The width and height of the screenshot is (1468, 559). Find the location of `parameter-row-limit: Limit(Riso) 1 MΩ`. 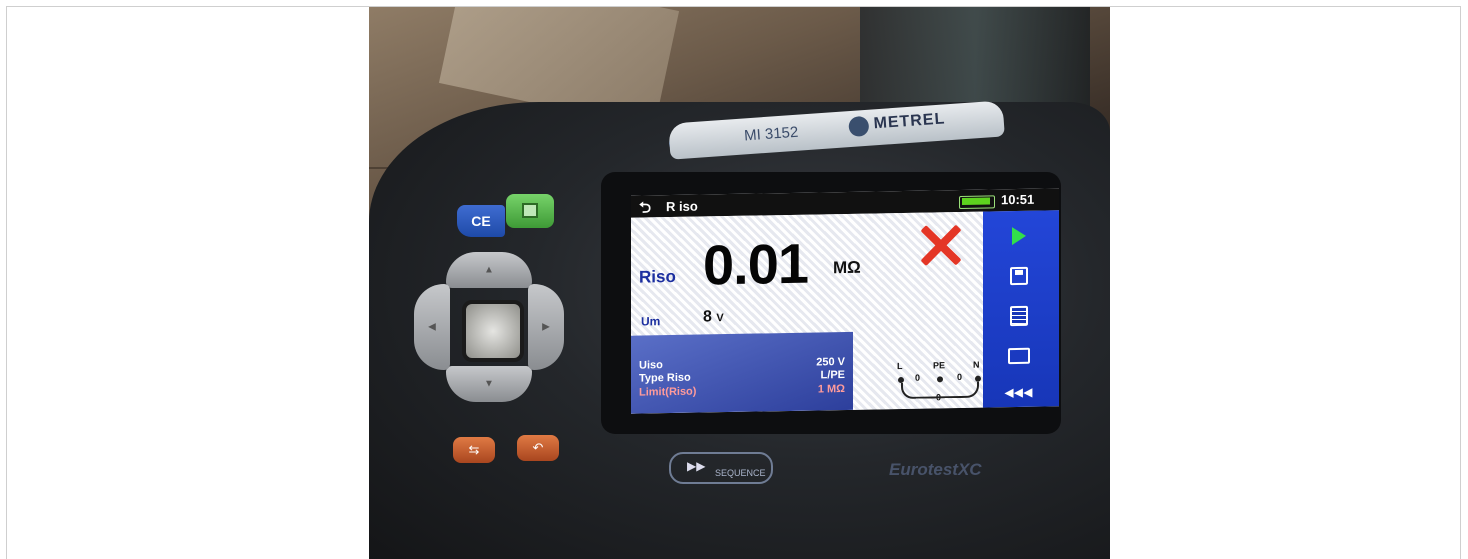

parameter-row-limit: Limit(Riso) 1 MΩ is located at coordinates (742, 391).